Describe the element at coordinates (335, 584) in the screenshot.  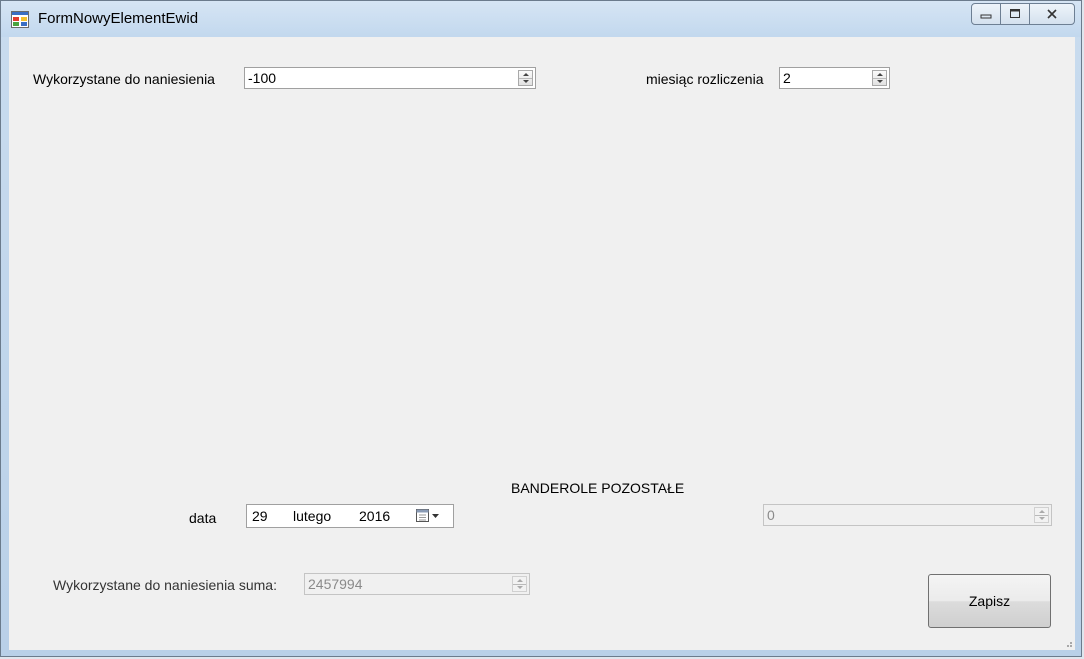
I see `suma-value: 2457994` at that location.